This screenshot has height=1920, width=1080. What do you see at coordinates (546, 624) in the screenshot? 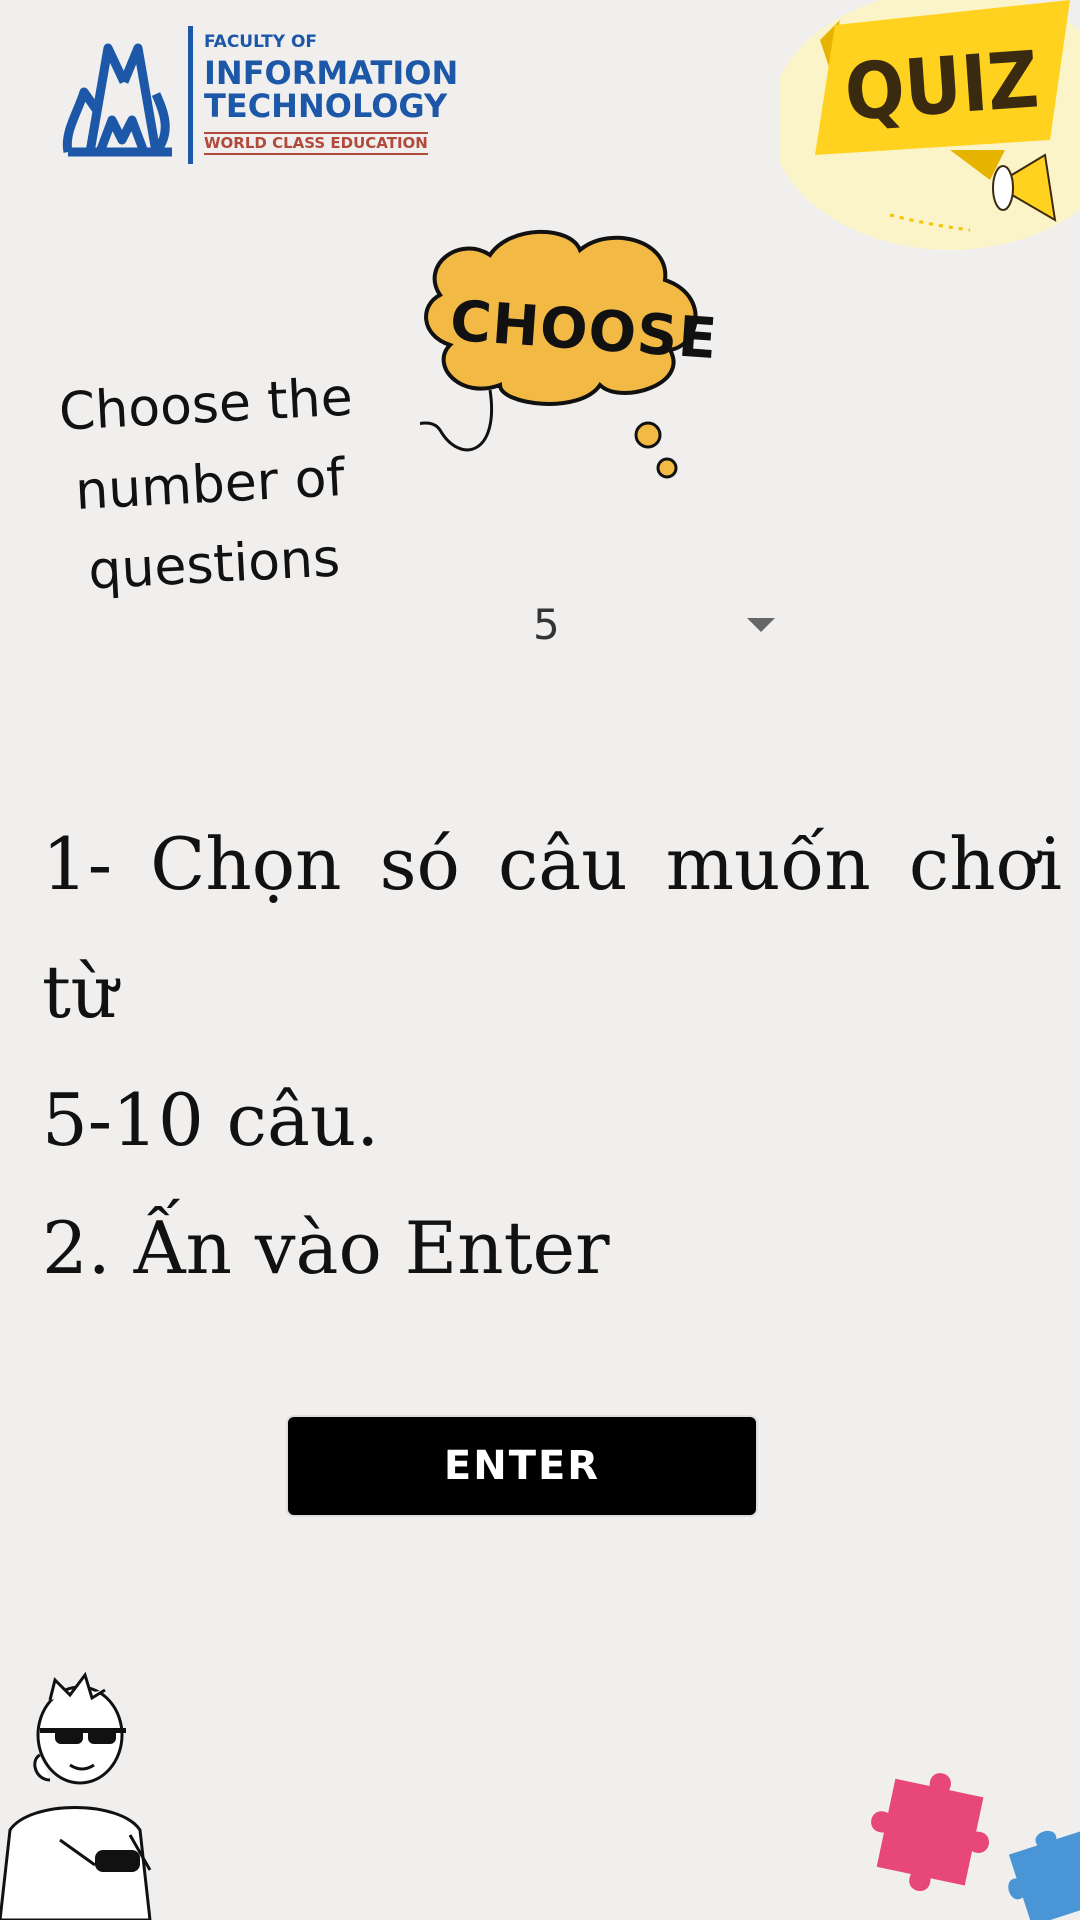
I see `question-count-value: 5` at bounding box center [546, 624].